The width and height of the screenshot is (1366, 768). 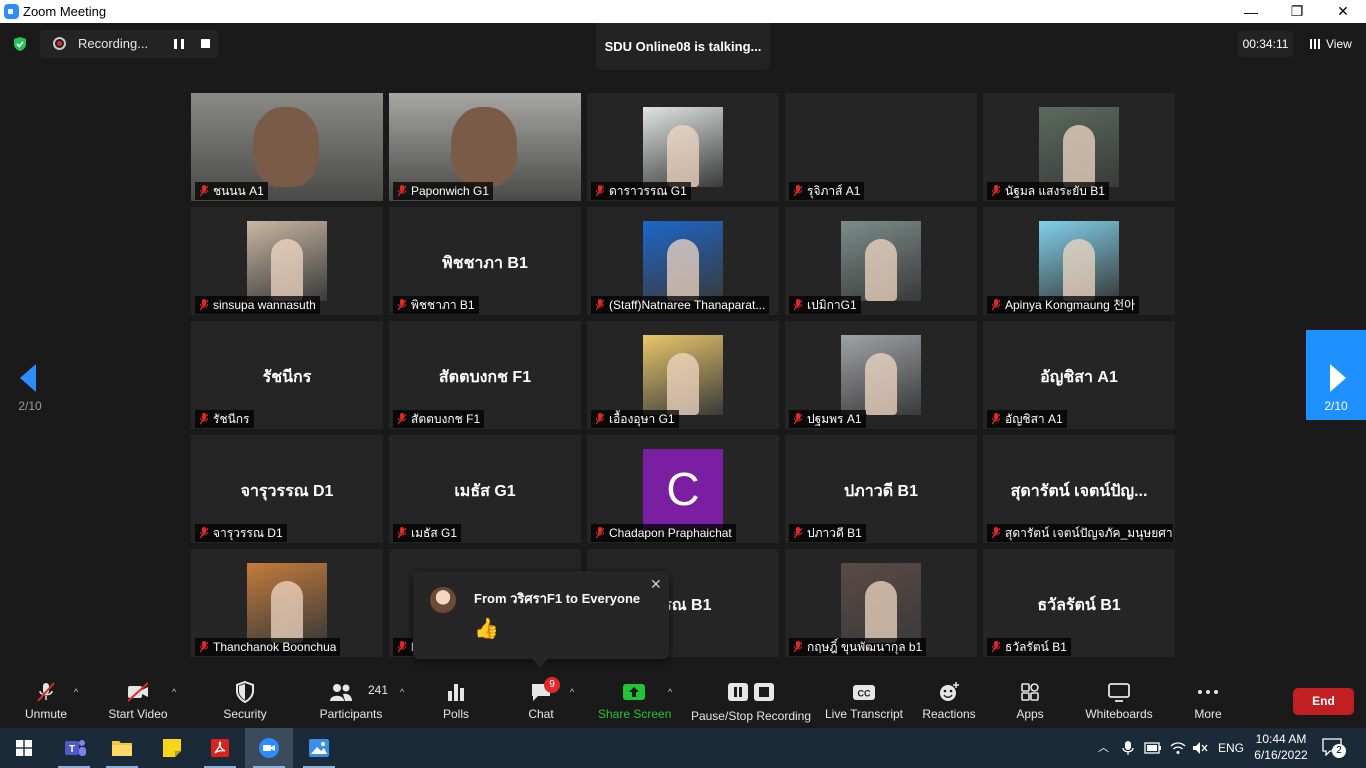 What do you see at coordinates (881, 147) in the screenshot?
I see `participant-tile: รุจิภาส์ A1` at bounding box center [881, 147].